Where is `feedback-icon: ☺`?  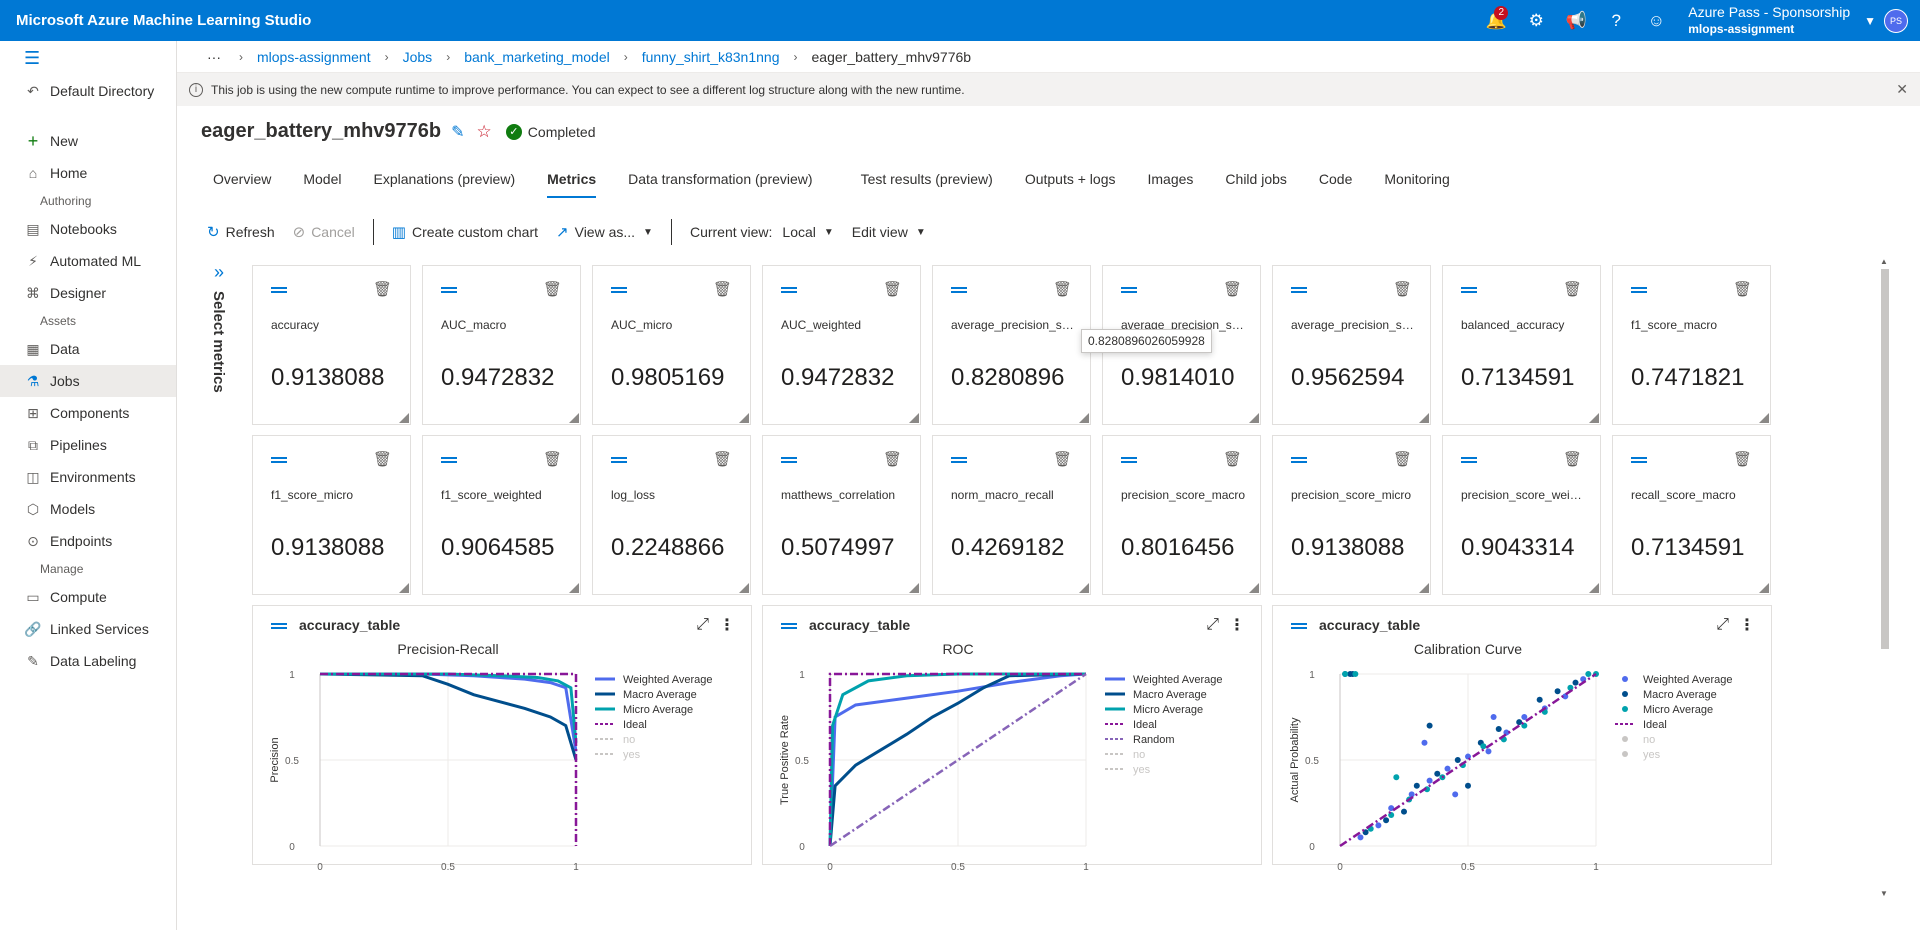 feedback-icon: ☺ is located at coordinates (1656, 20).